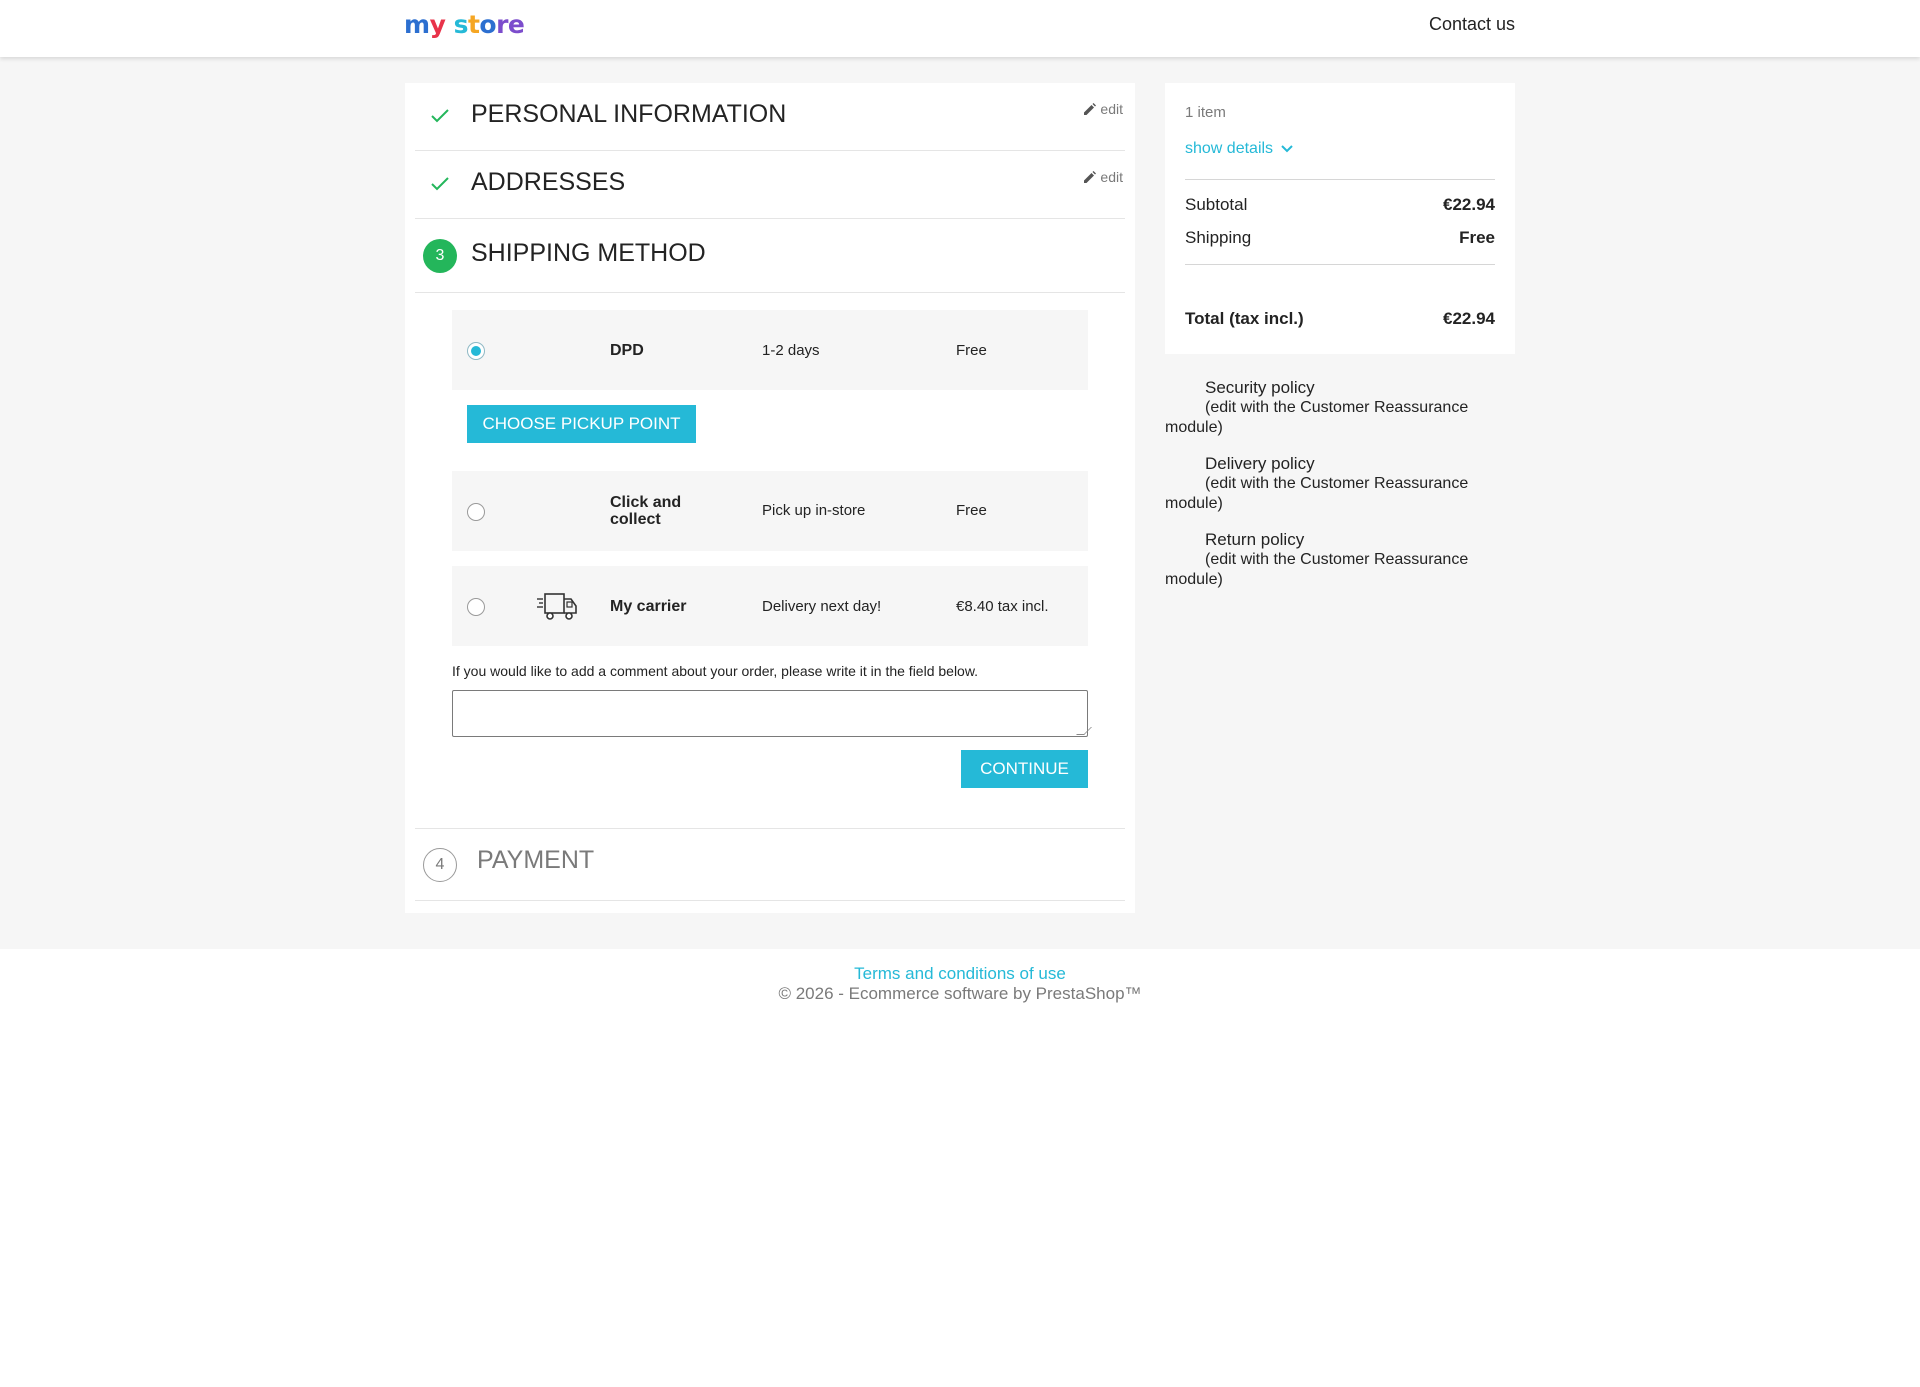 The width and height of the screenshot is (1920, 1387). What do you see at coordinates (770, 256) in the screenshot?
I see `step-shipping-method: 3 SHIPPING METHOD` at bounding box center [770, 256].